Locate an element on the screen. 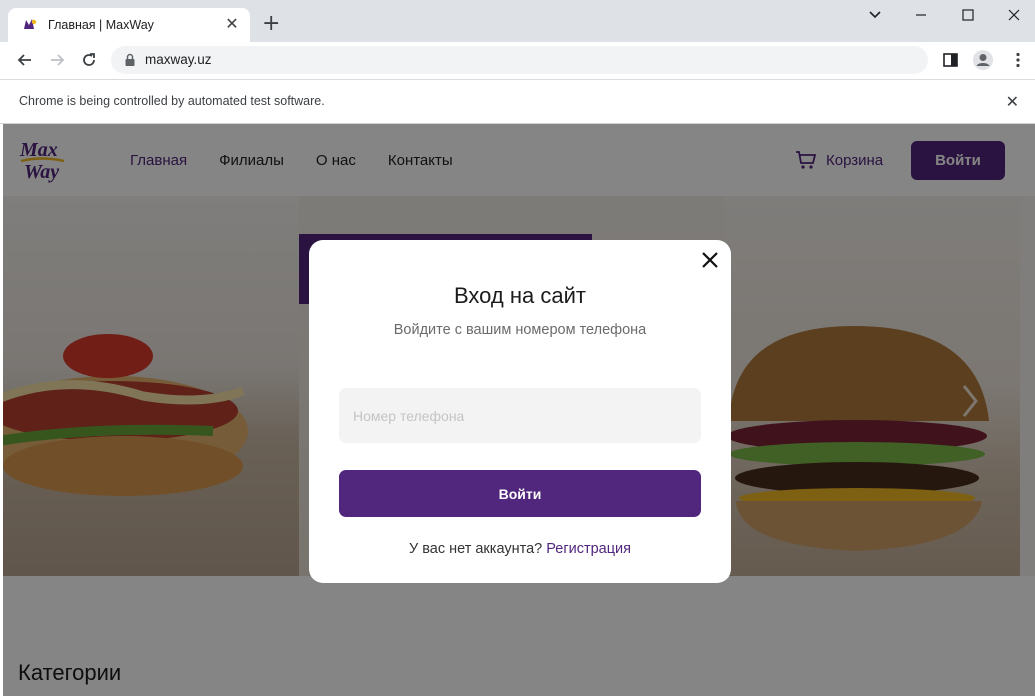 This screenshot has width=1035, height=696. url-text: maxway.uz is located at coordinates (178, 59).